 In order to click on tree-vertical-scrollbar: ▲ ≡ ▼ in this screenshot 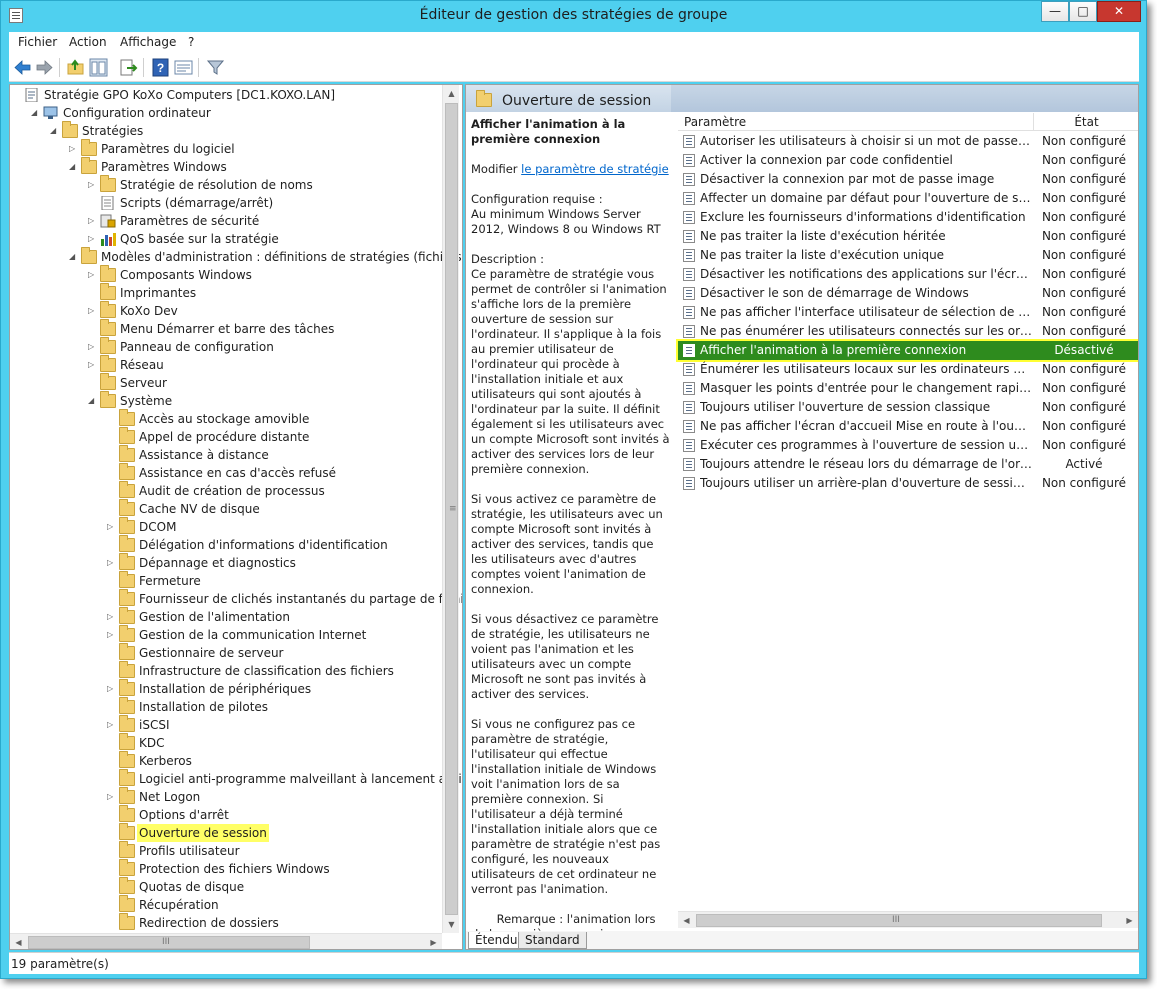, I will do `click(450, 509)`.